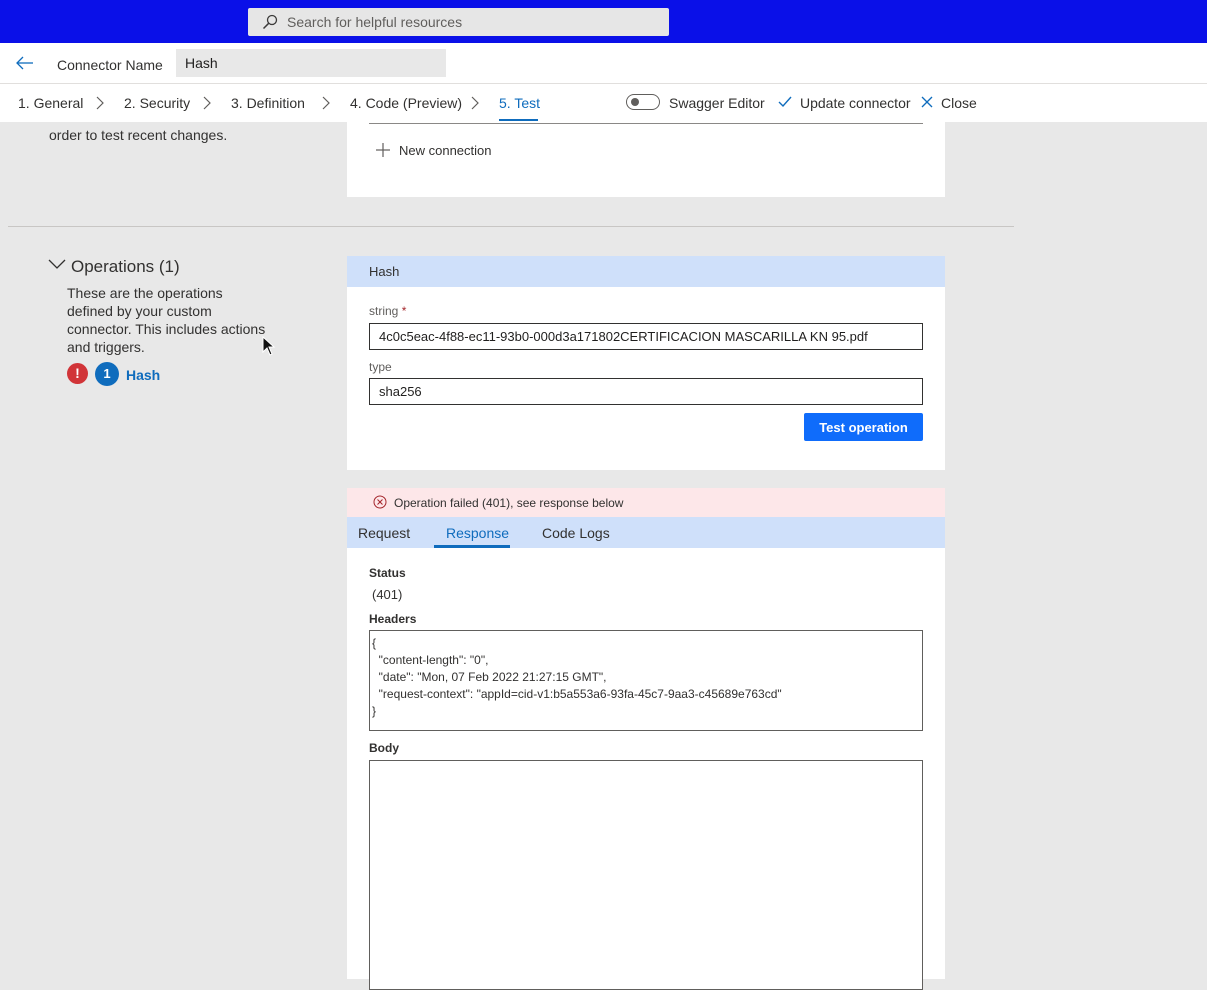  I want to click on test-operation-button: Test operation, so click(863, 427).